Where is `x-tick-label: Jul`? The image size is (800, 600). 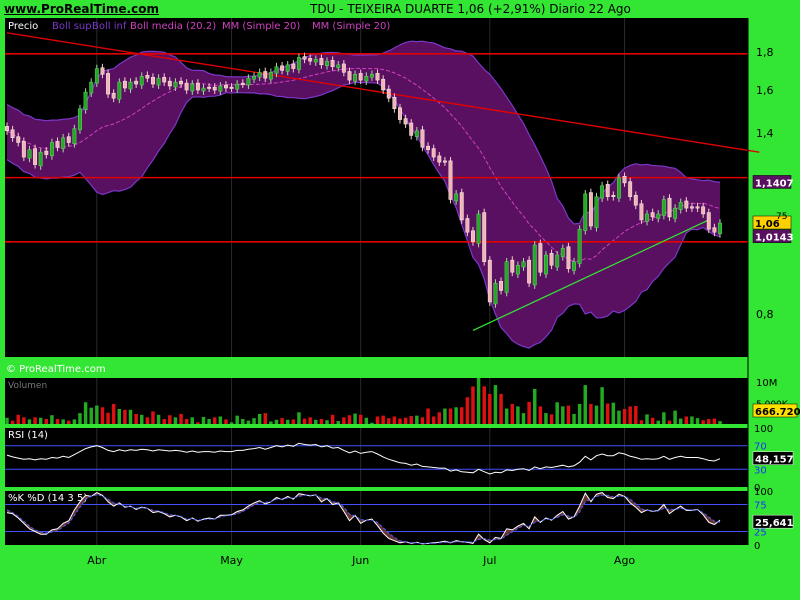
x-tick-label: Jul is located at coordinates (489, 560).